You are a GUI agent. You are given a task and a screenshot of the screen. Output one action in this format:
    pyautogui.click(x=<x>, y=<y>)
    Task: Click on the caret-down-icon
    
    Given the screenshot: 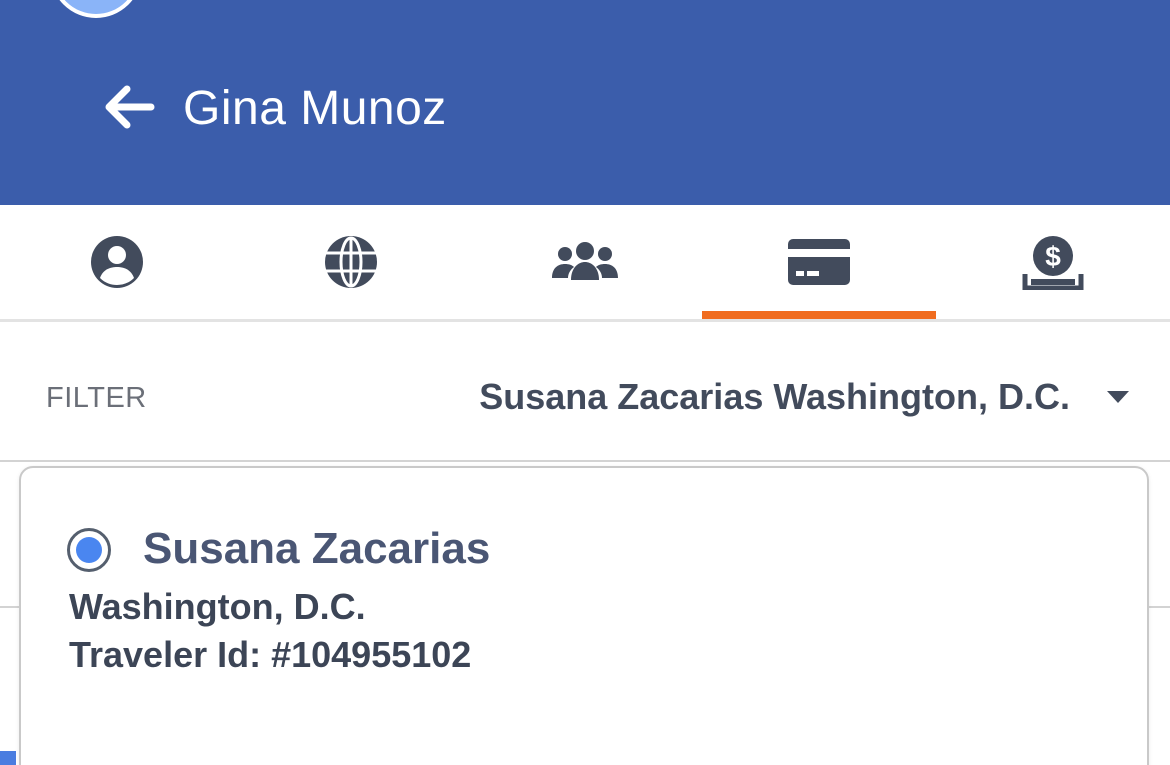 What is the action you would take?
    pyautogui.click(x=1118, y=397)
    